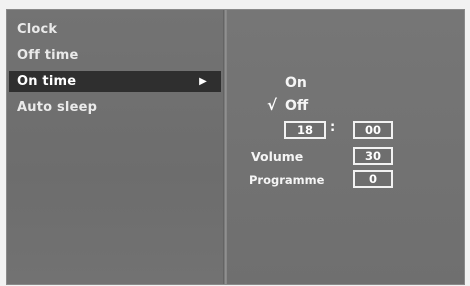  I want to click on checkmark-icon: √, so click(272, 105).